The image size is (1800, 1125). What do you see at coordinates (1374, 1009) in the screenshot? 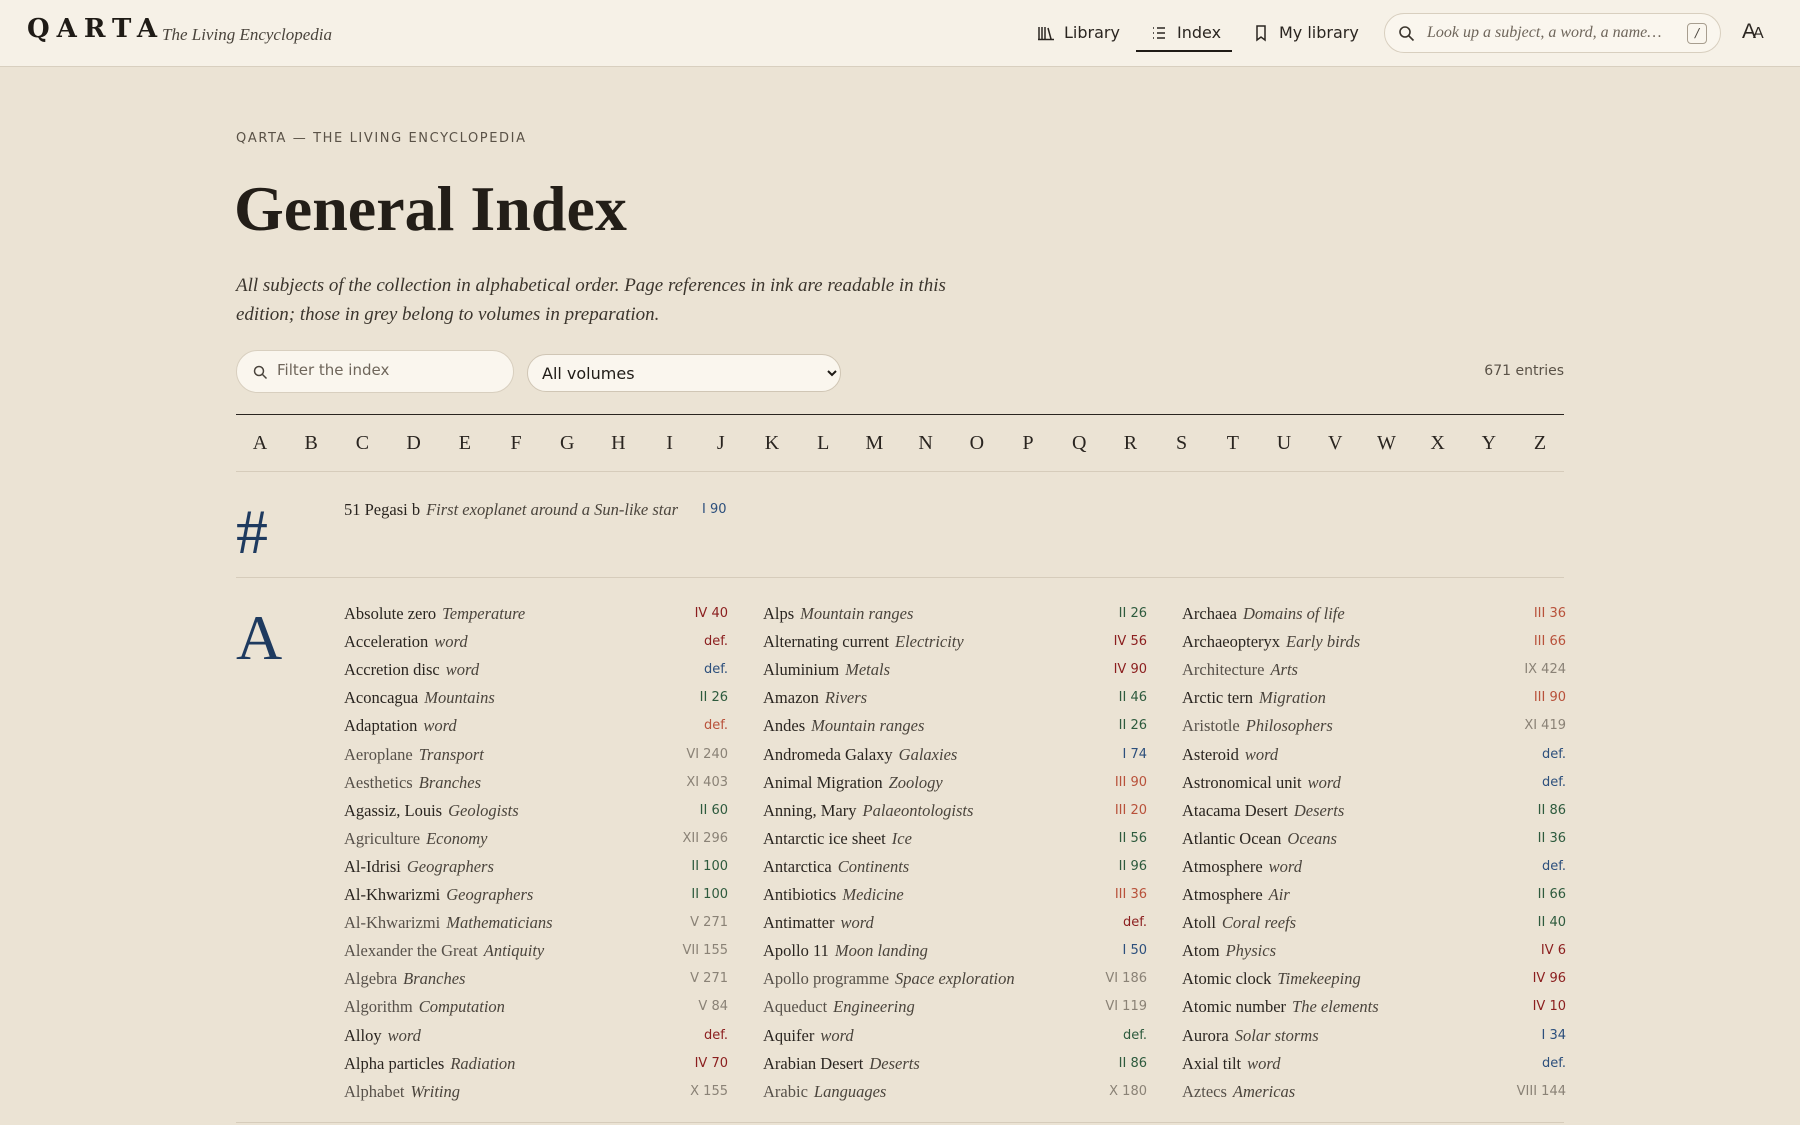
I see `index-entry: Atomic number The elements IV 10` at bounding box center [1374, 1009].